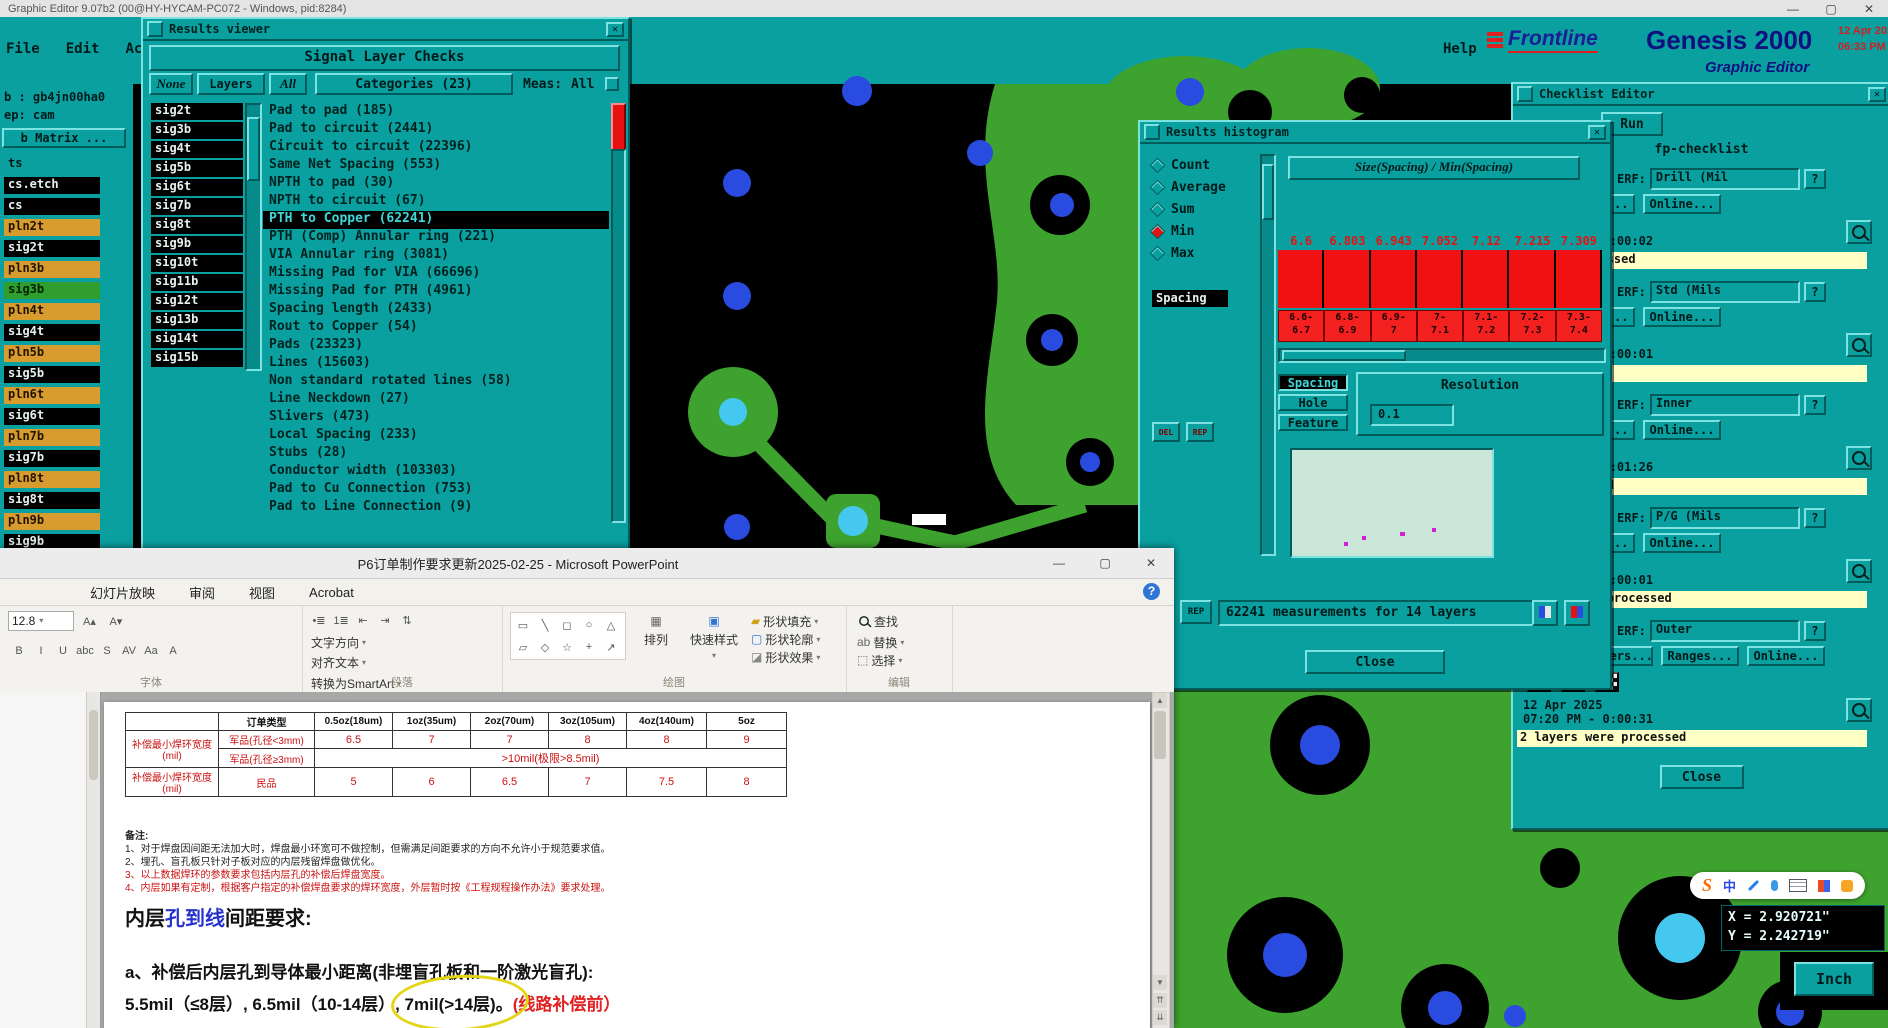 The width and height of the screenshot is (1888, 1028). Describe the element at coordinates (331, 592) in the screenshot. I see `tab-acrobat: Acrobat` at that location.